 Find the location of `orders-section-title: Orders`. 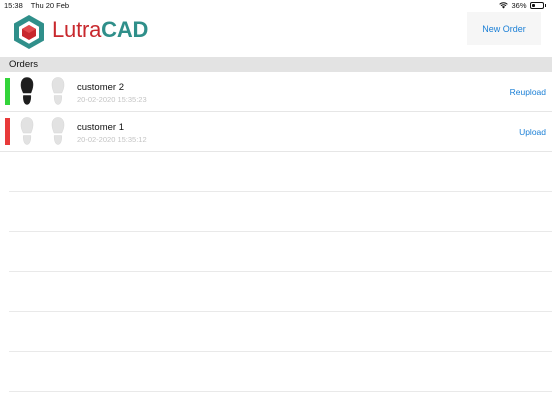

orders-section-title: Orders is located at coordinates (24, 64).